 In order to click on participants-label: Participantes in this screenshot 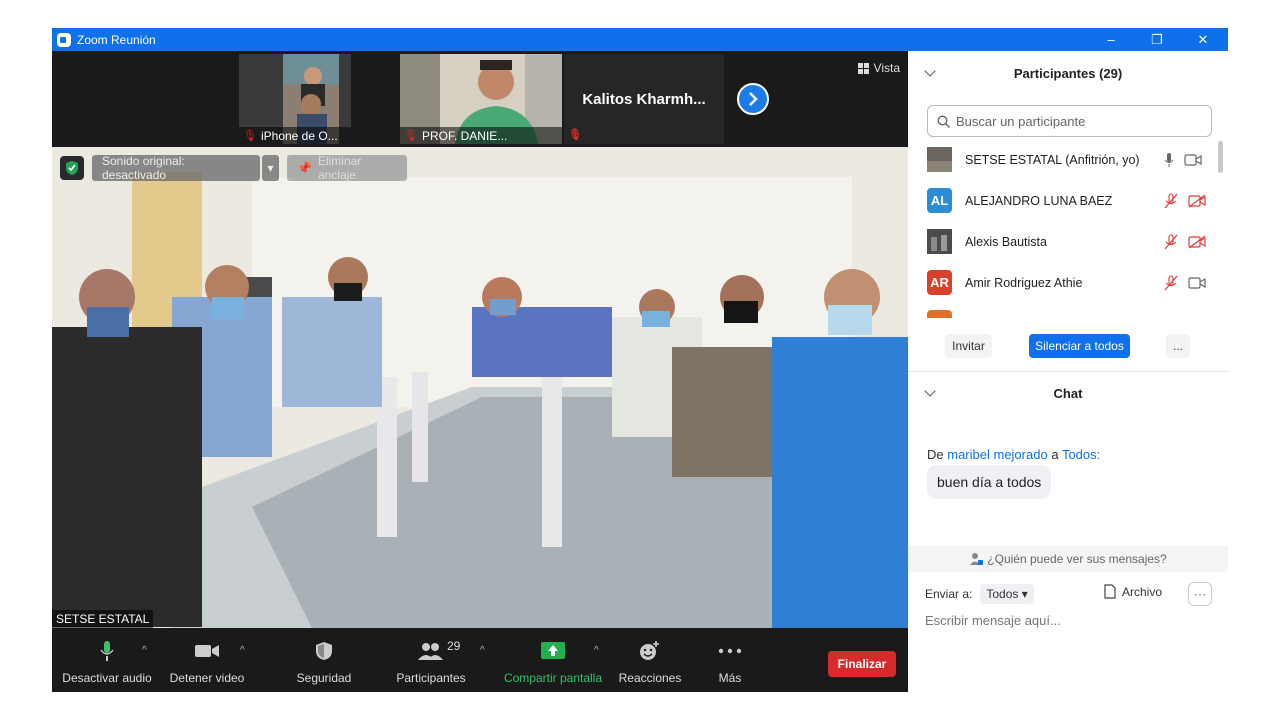, I will do `click(431, 678)`.